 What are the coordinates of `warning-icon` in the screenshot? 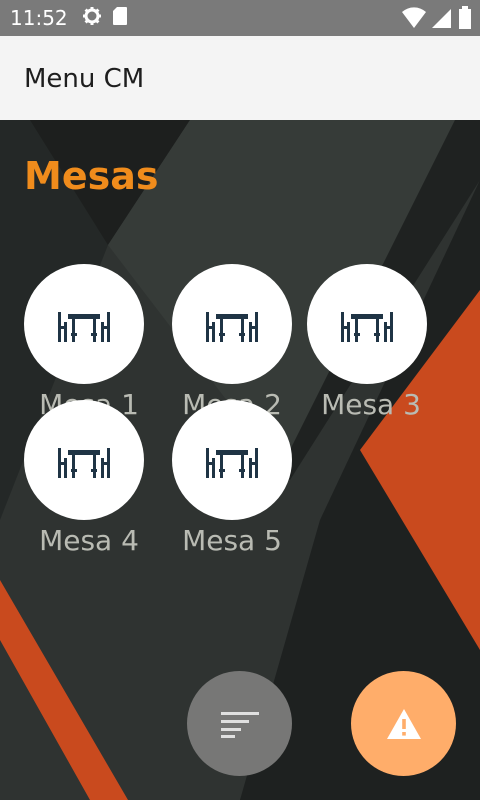 It's located at (403, 723).